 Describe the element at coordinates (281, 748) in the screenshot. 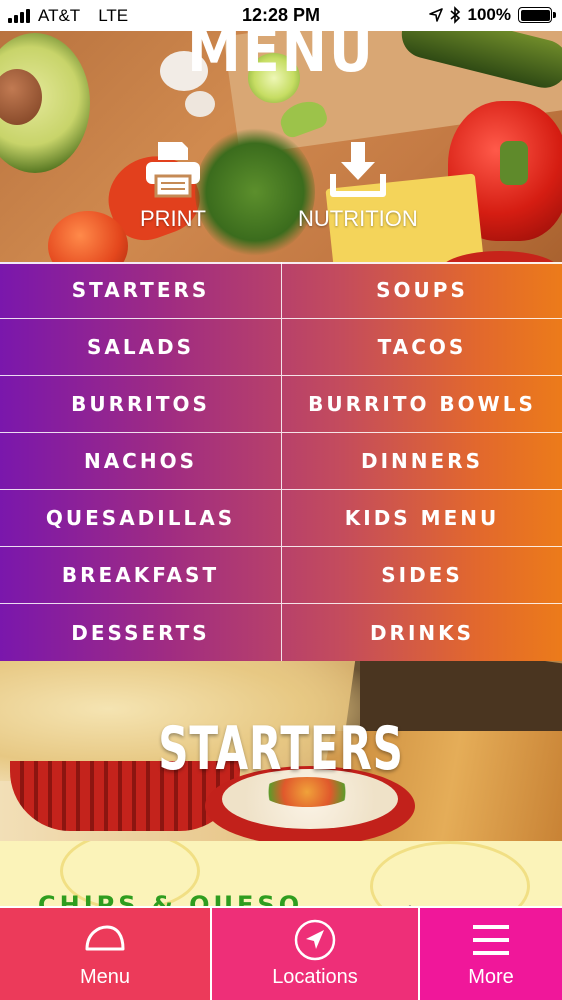

I see `section-banner-title: STARTERS` at that location.